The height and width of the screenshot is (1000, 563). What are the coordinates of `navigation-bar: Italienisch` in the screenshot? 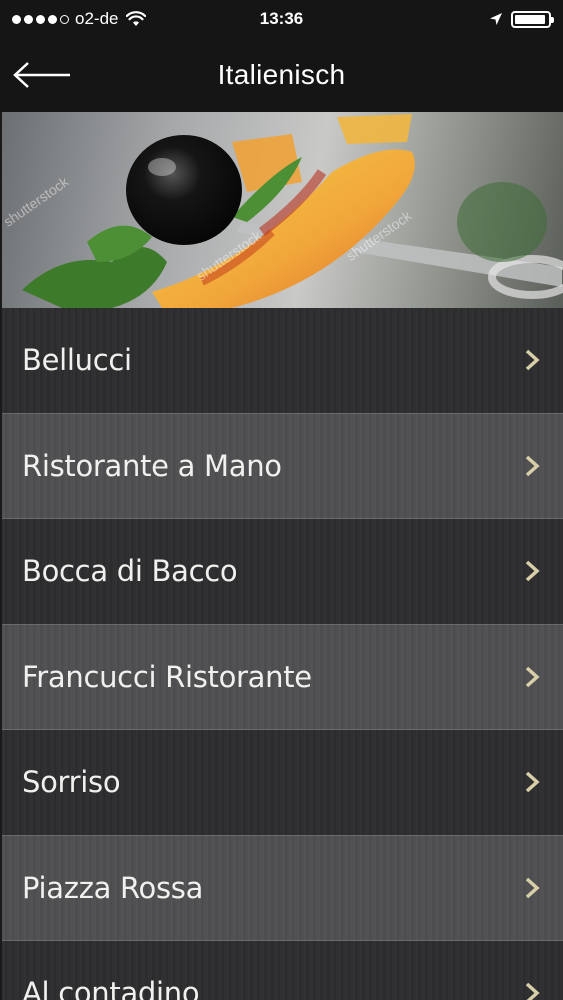 It's located at (281, 75).